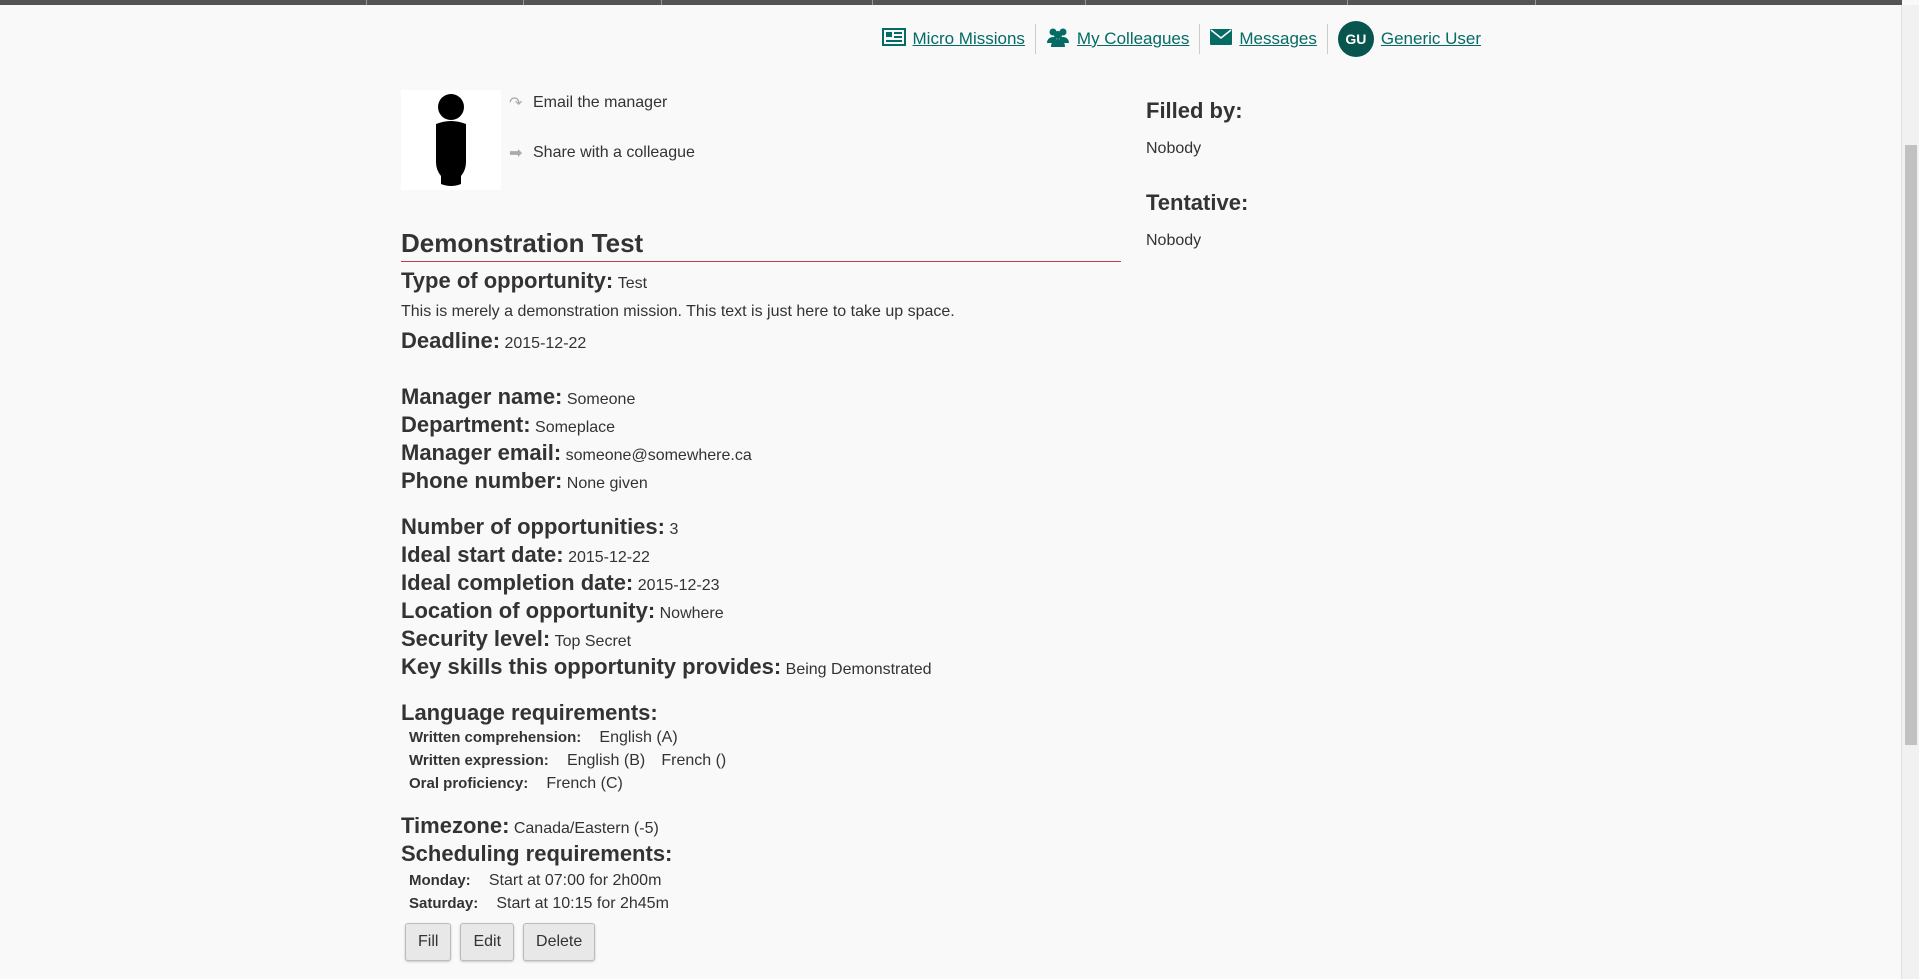  What do you see at coordinates (969, 39) in the screenshot?
I see `micro-missions-link: Micro Missions` at bounding box center [969, 39].